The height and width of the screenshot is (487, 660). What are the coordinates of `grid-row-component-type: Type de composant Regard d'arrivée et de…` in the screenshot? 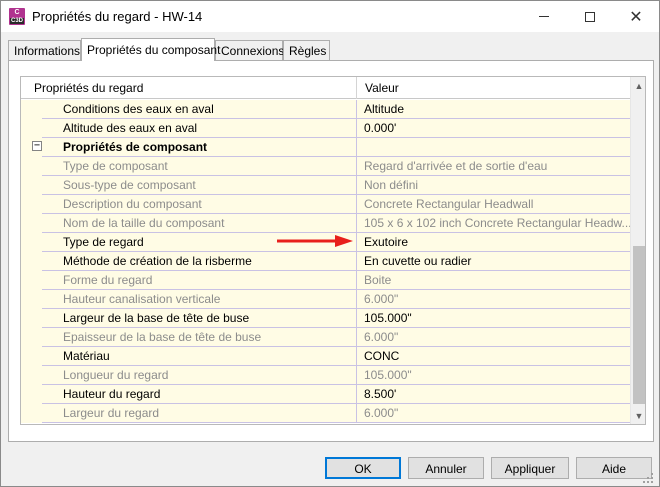 It's located at (325, 166).